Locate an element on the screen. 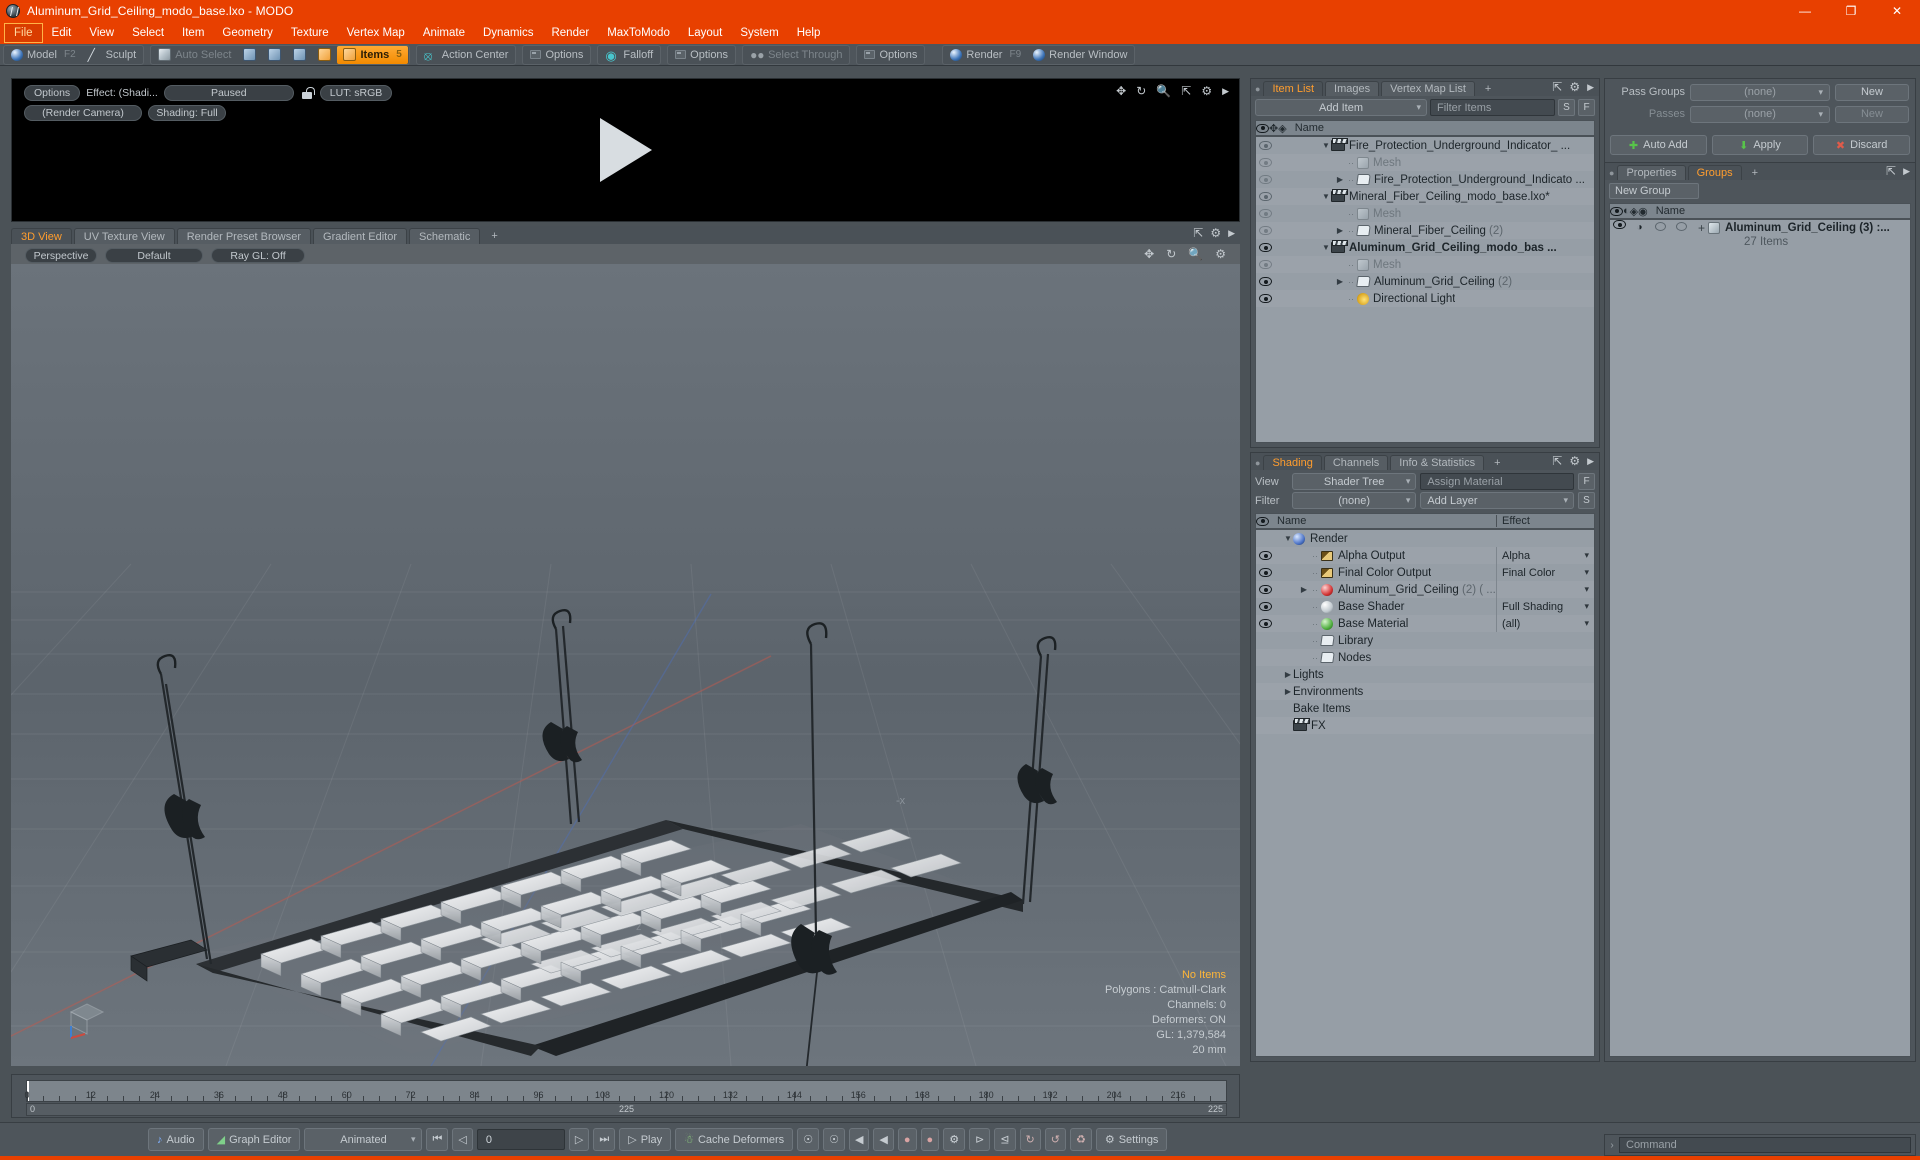 This screenshot has width=1920, height=1160. shader-tree-row: ▶ Environments is located at coordinates (1425, 691).